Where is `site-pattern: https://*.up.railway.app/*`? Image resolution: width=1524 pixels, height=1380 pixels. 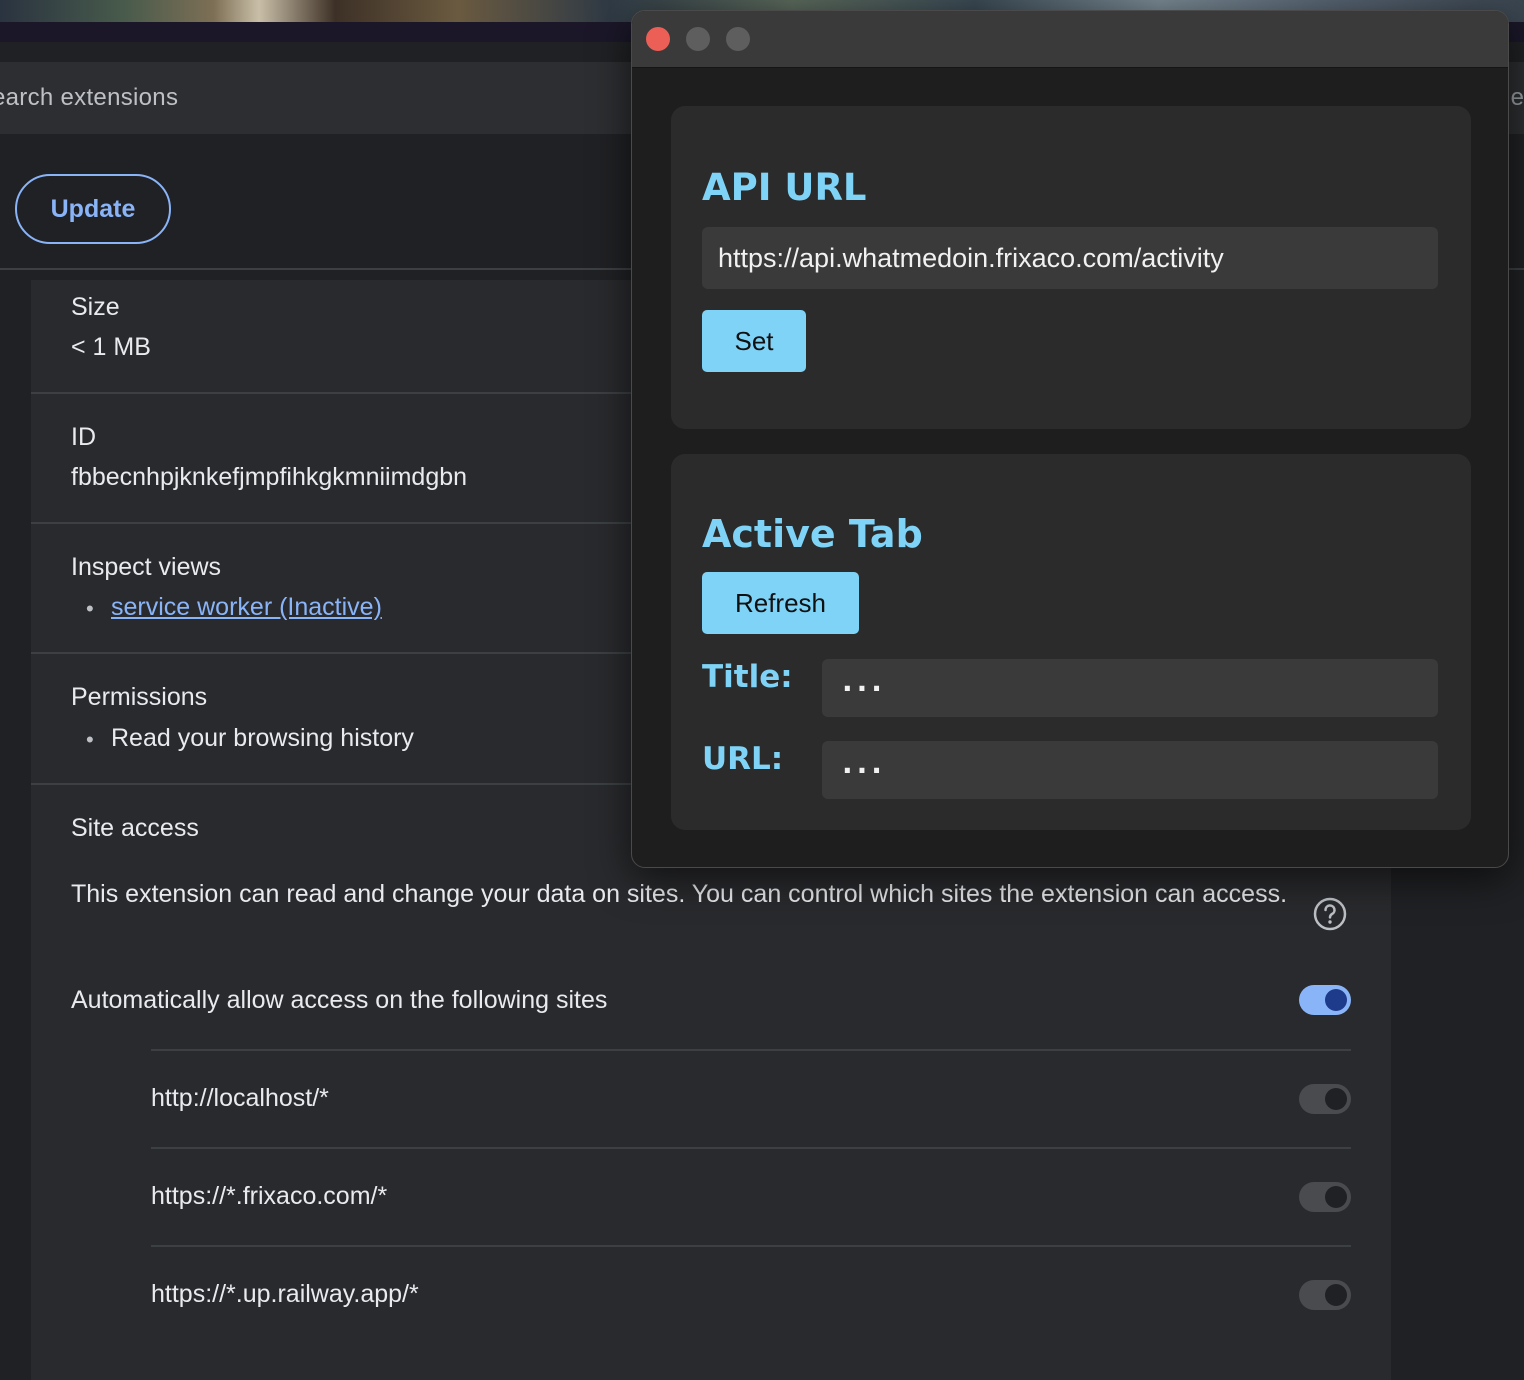
site-pattern: https://*.up.railway.app/* is located at coordinates (285, 1294).